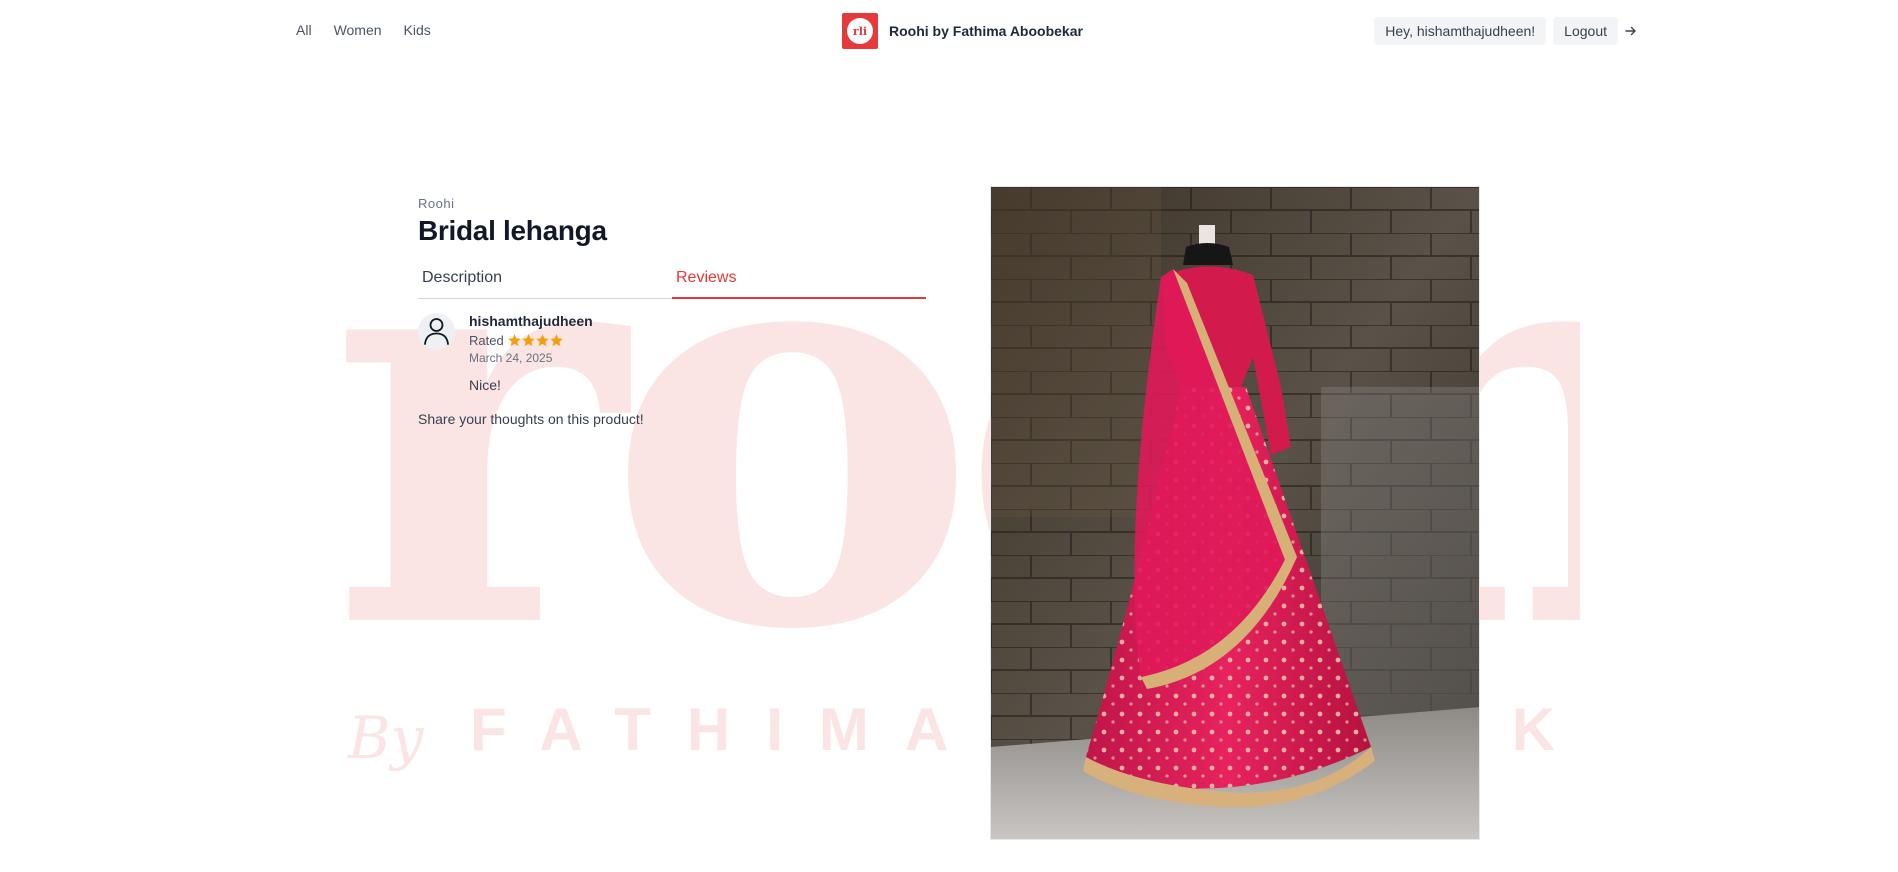  I want to click on review-text: Nice!, so click(485, 385).